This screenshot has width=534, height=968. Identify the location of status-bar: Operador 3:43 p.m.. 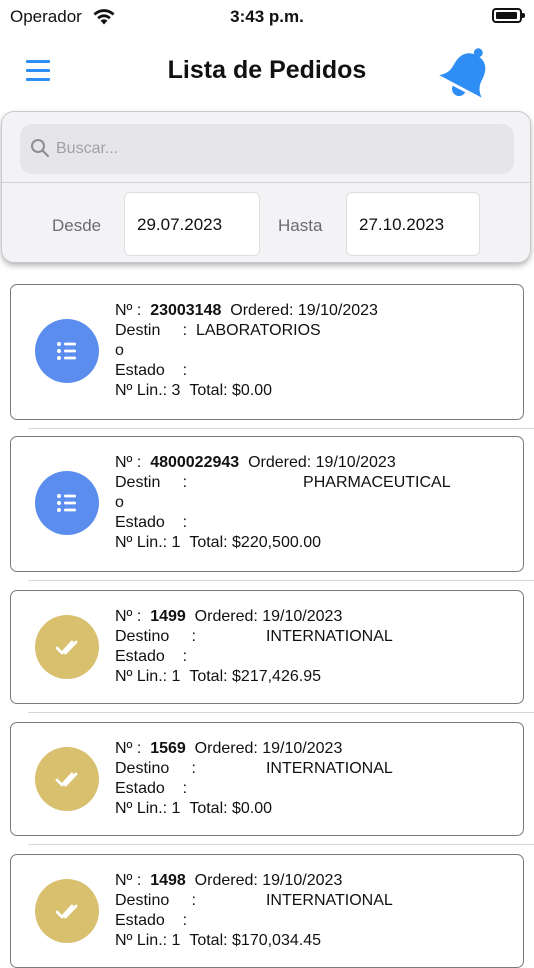
(267, 18).